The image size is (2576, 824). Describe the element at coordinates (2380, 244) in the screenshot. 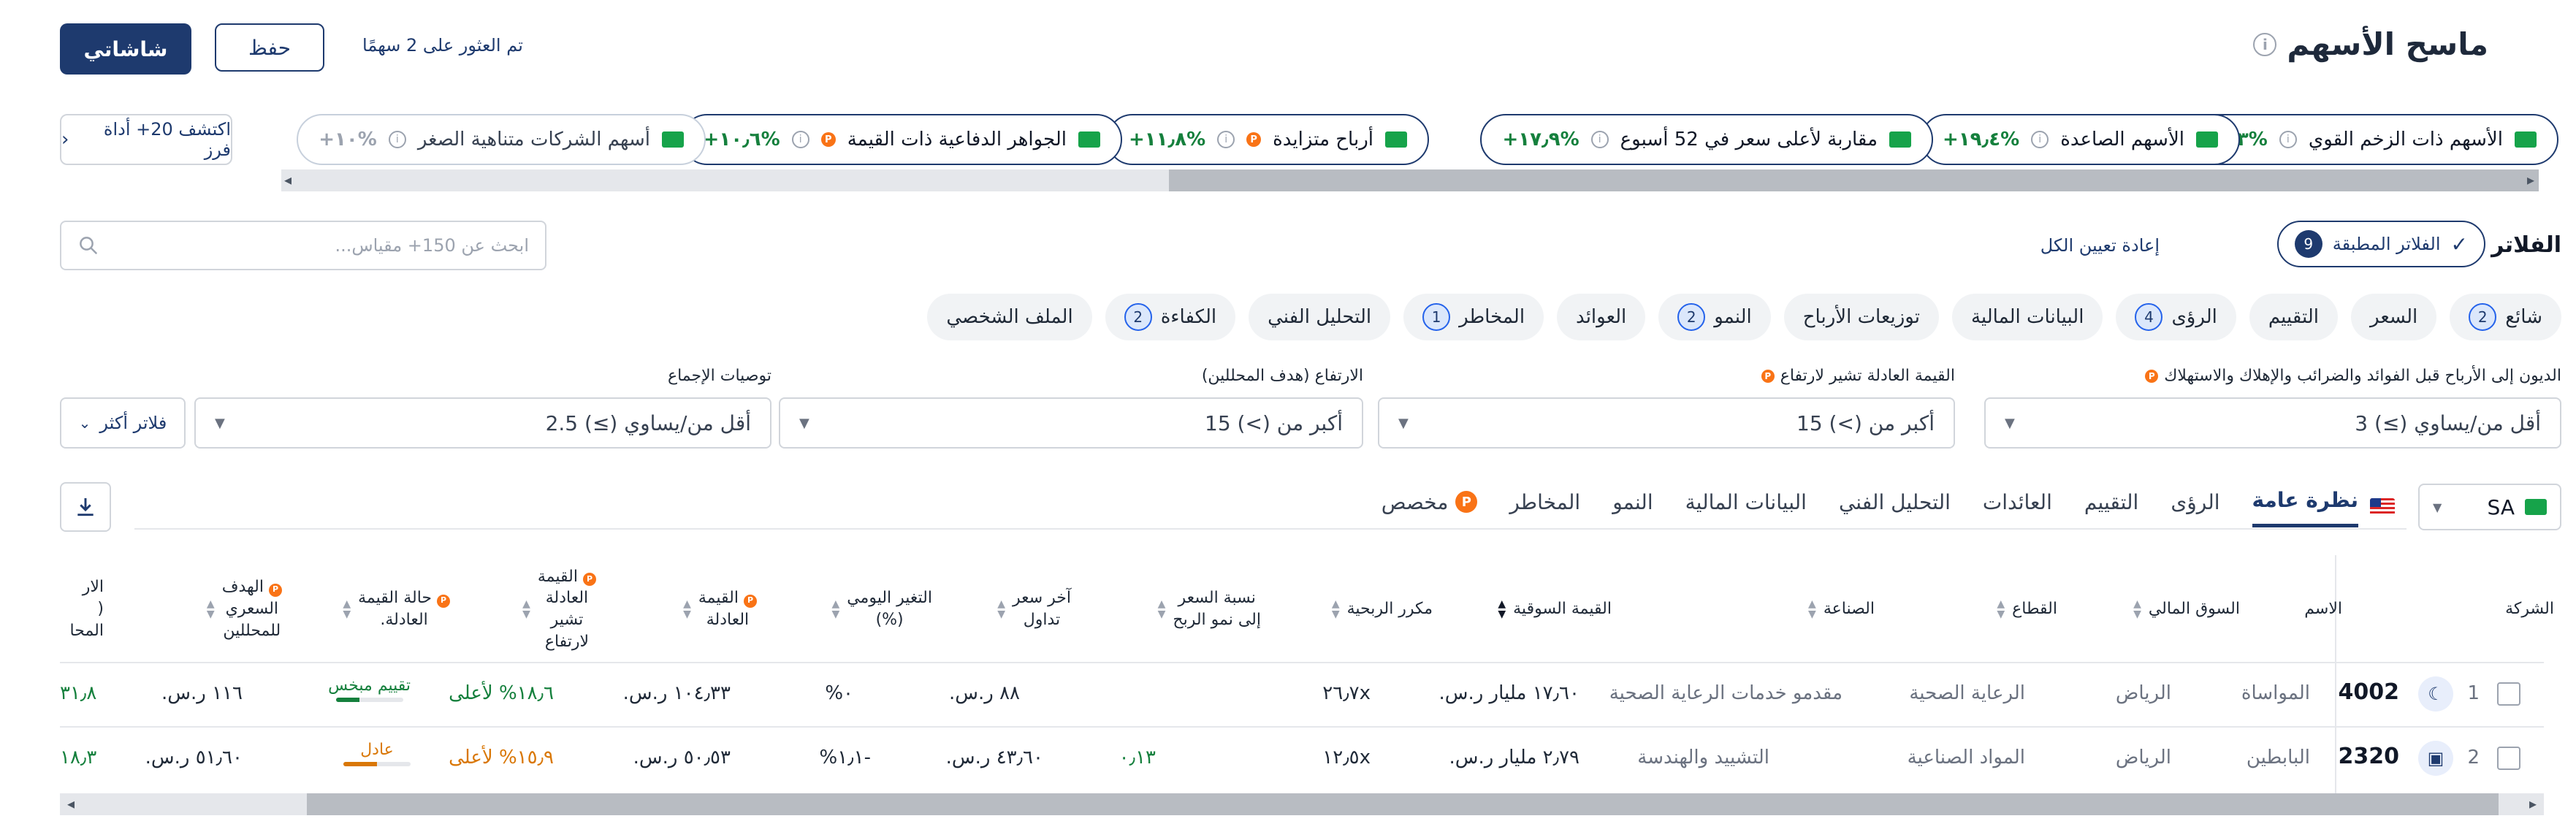

I see `applied-filters-button: ✓ الفلاتر المطبقة 9` at that location.